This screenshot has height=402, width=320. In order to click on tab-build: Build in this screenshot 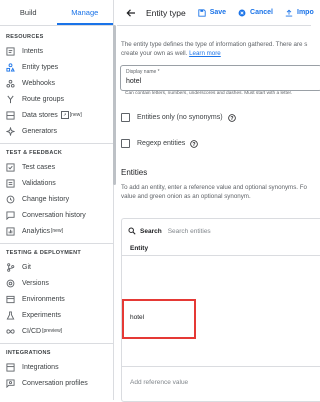, I will do `click(28, 12)`.